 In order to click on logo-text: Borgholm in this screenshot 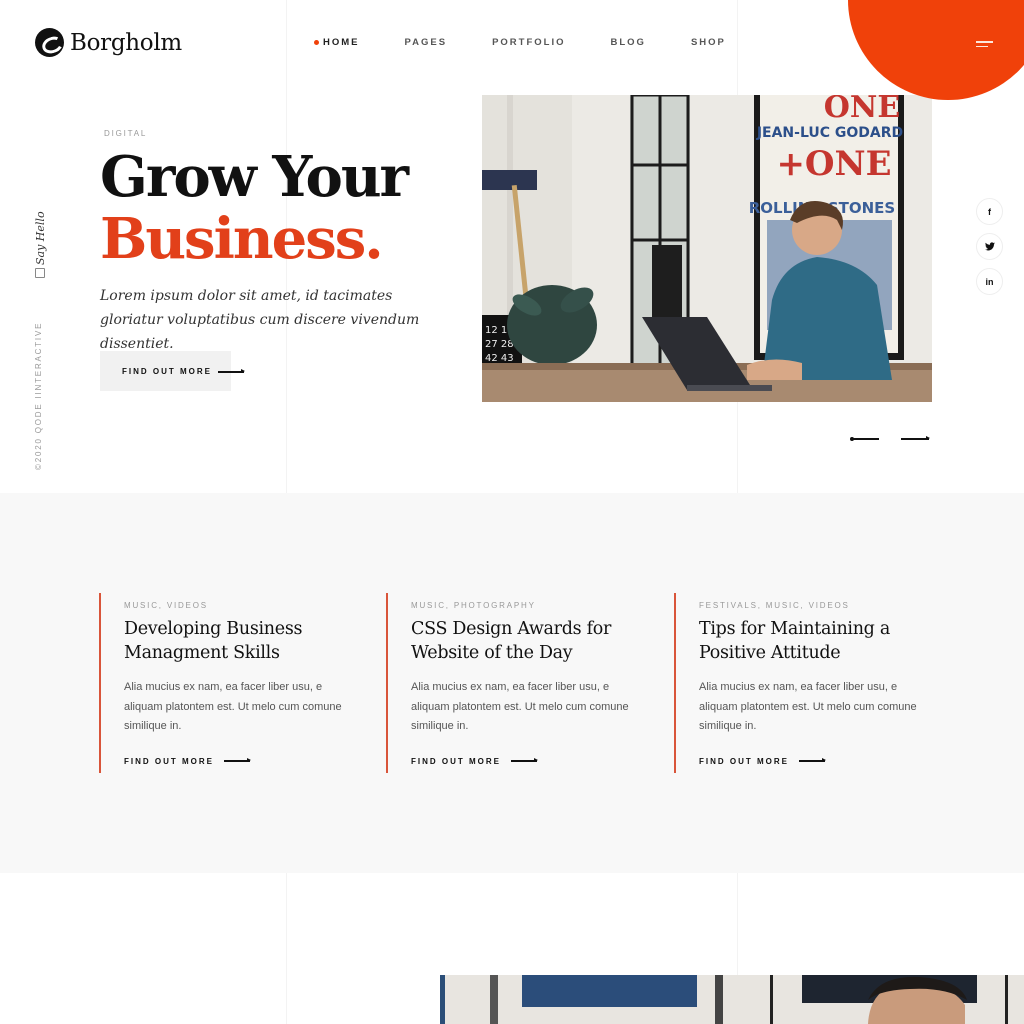, I will do `click(126, 42)`.